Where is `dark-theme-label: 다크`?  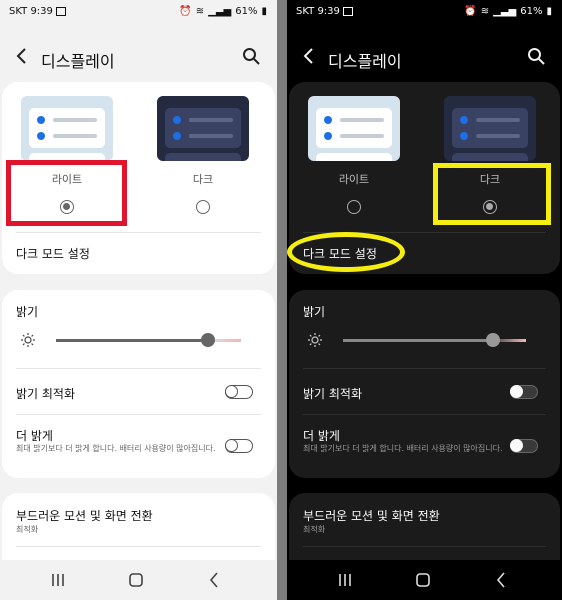
dark-theme-label: 다크 is located at coordinates (203, 179).